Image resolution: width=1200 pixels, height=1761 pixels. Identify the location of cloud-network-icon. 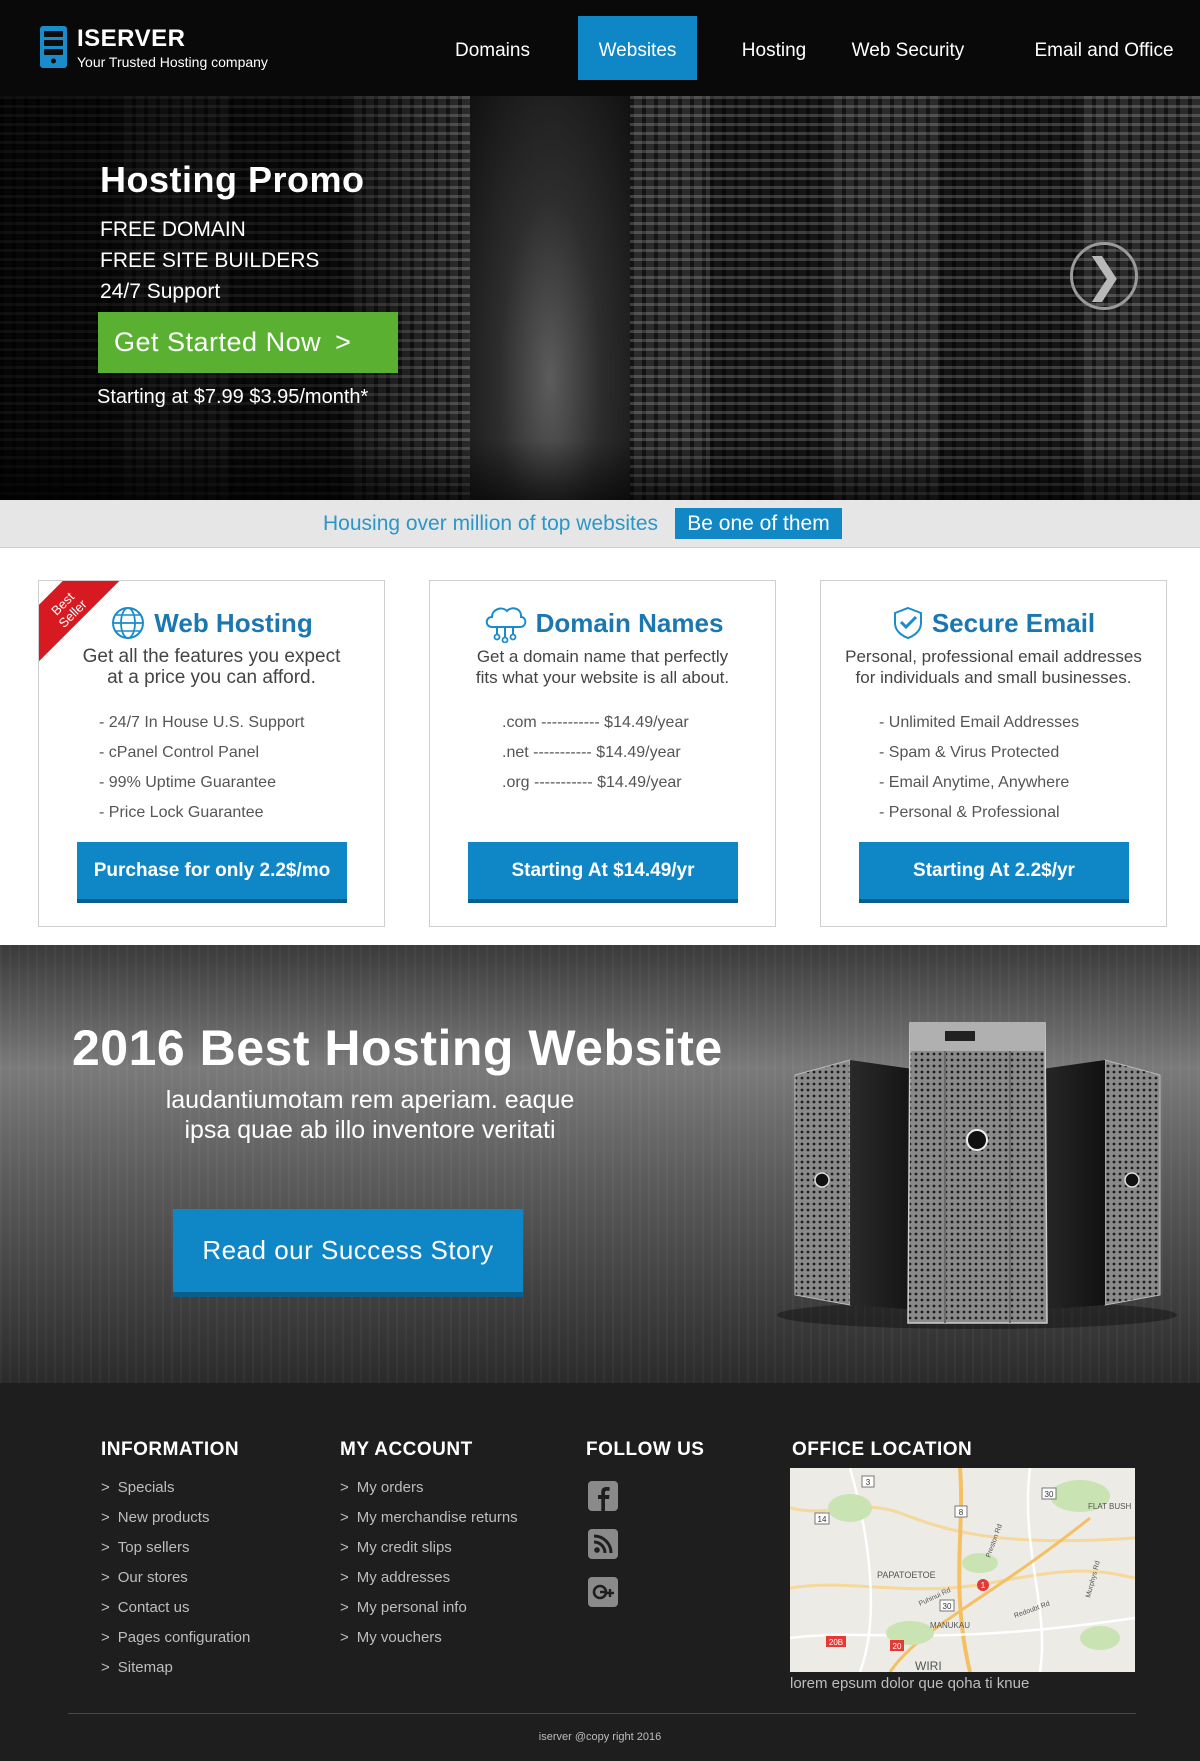
(505, 625).